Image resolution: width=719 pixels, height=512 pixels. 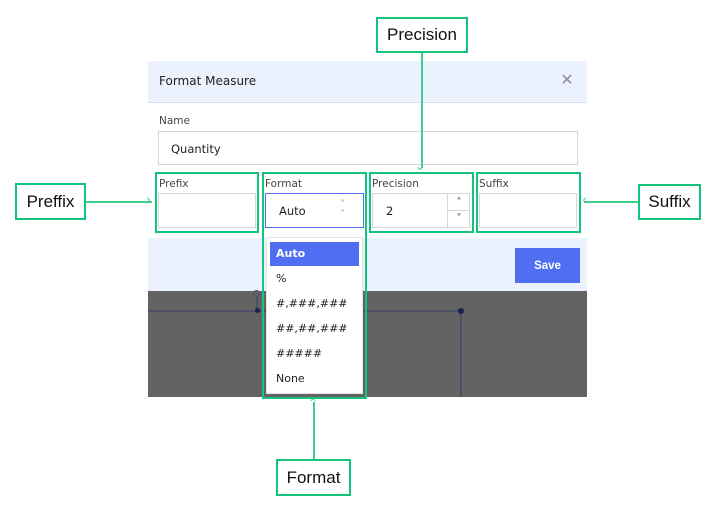 I want to click on name-label: Name, so click(x=174, y=121).